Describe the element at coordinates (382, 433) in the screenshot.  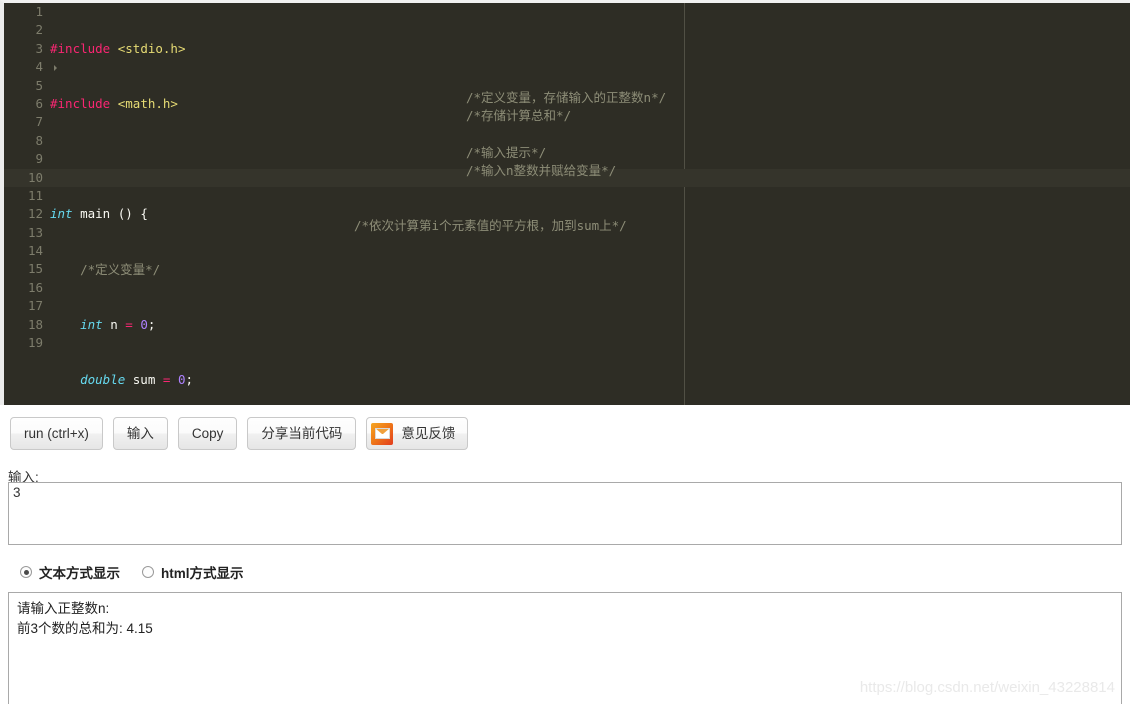
I see `mail-icon` at that location.